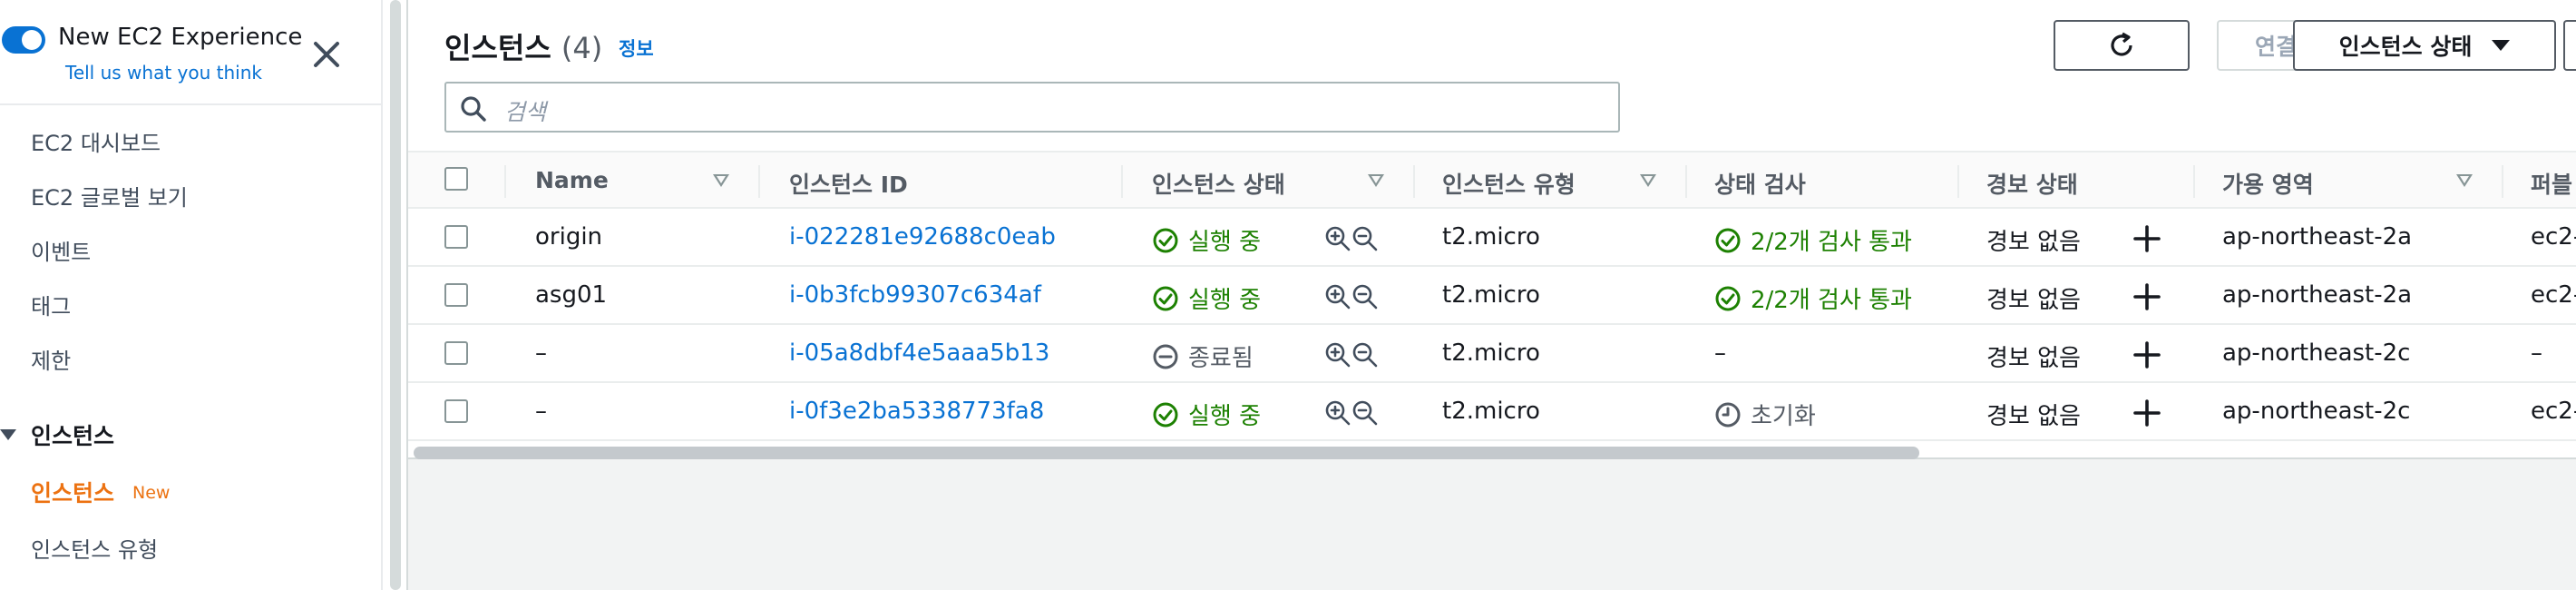 The height and width of the screenshot is (590, 2576). Describe the element at coordinates (2405, 47) in the screenshot. I see `instance-state-label: 인스턴스 상태` at that location.